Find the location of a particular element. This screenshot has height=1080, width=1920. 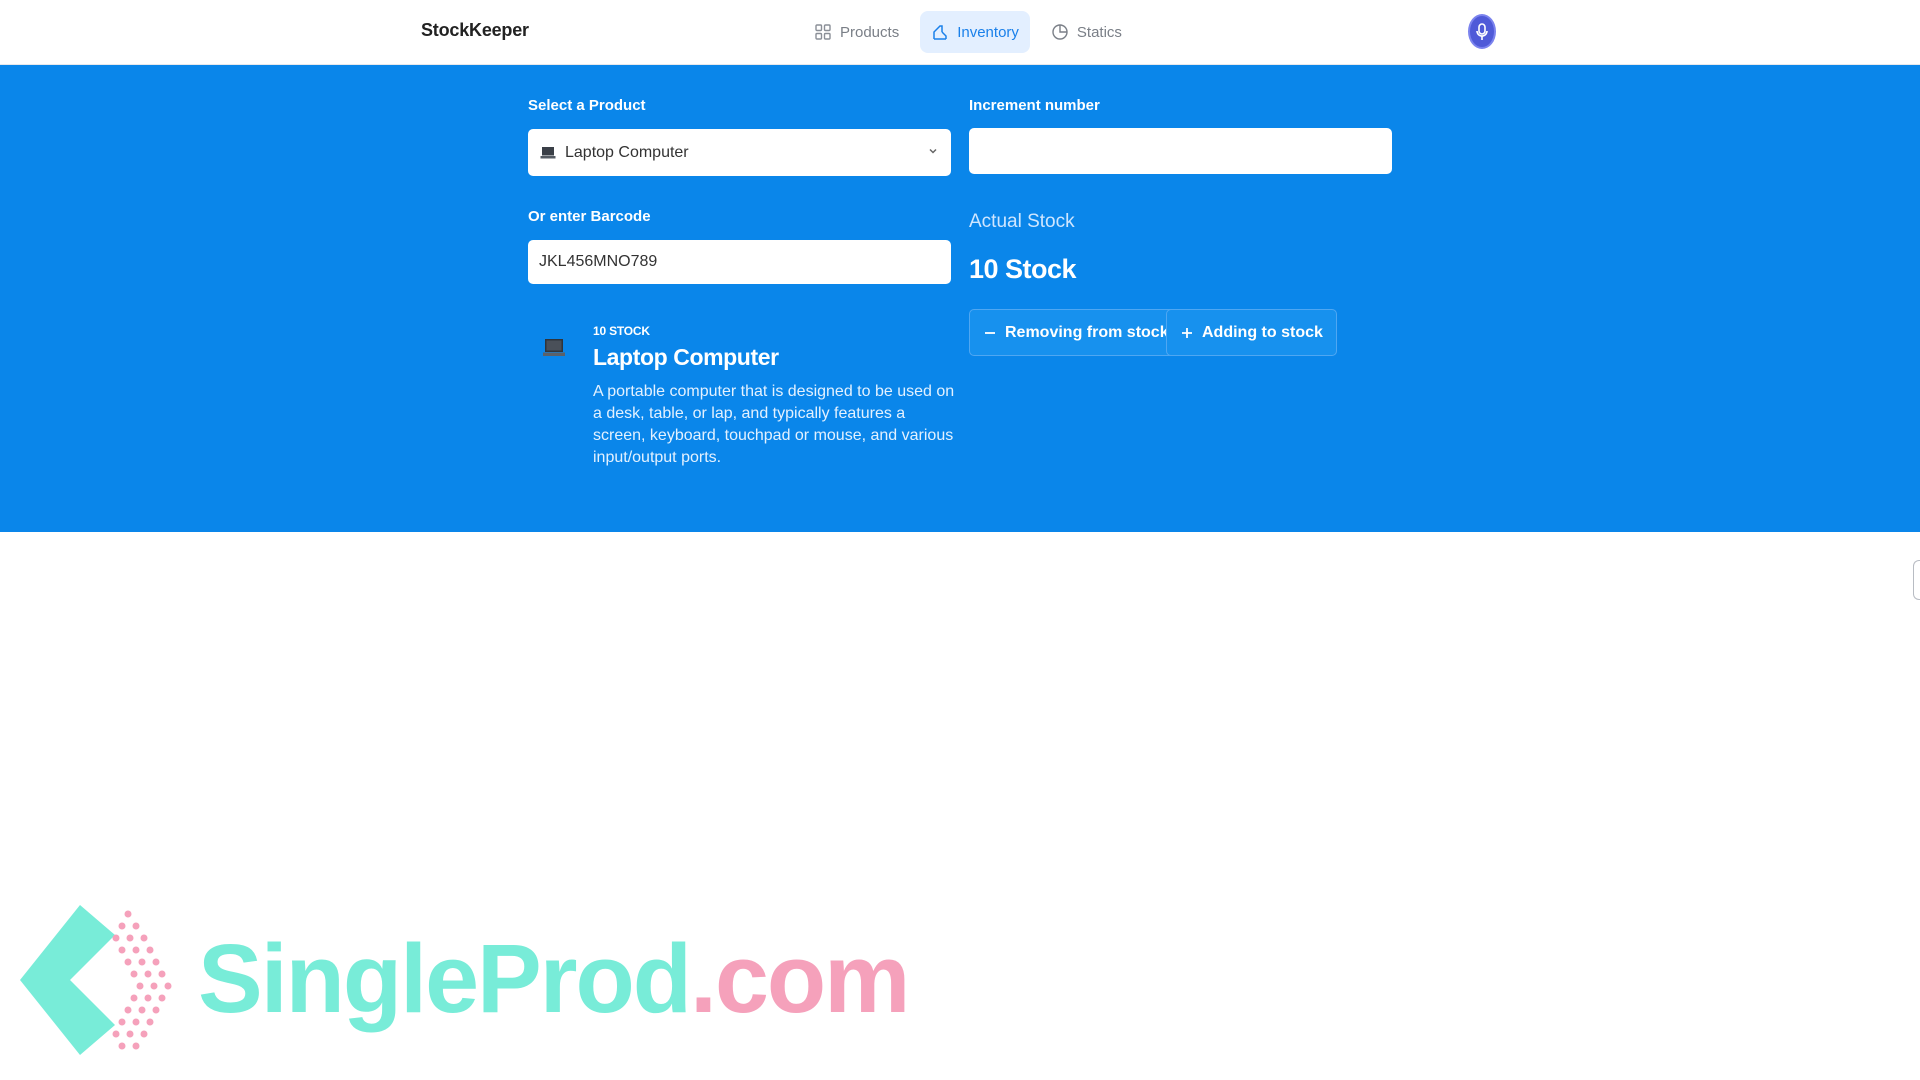

watermark-text: SingleProd.com is located at coordinates (554, 979).